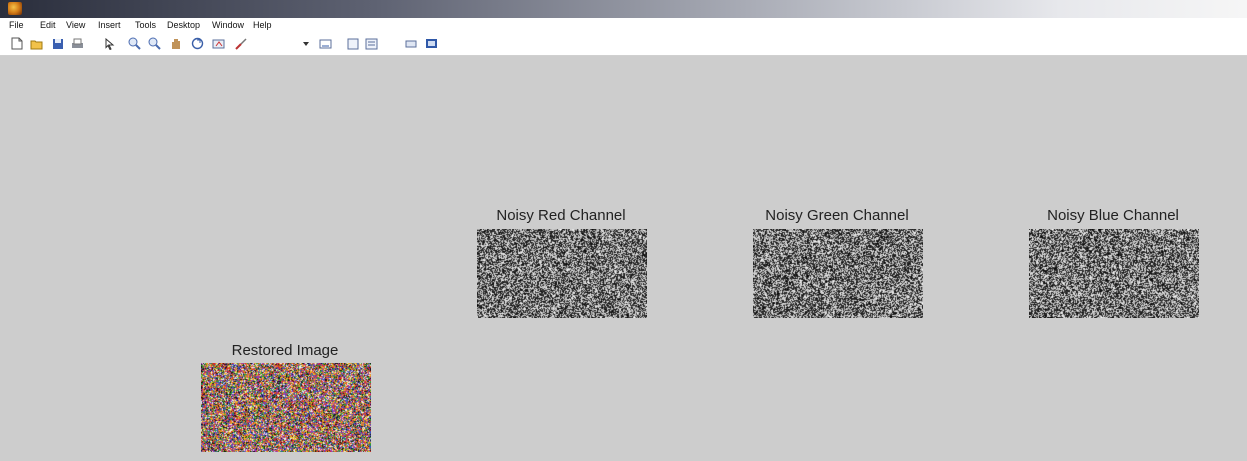 The width and height of the screenshot is (1247, 461). What do you see at coordinates (109, 25) in the screenshot?
I see `menu-insert: Insert` at bounding box center [109, 25].